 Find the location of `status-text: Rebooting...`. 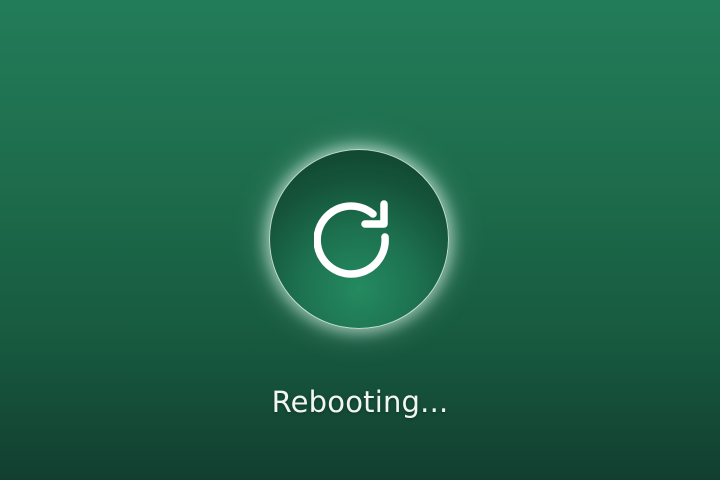

status-text: Rebooting... is located at coordinates (360, 402).